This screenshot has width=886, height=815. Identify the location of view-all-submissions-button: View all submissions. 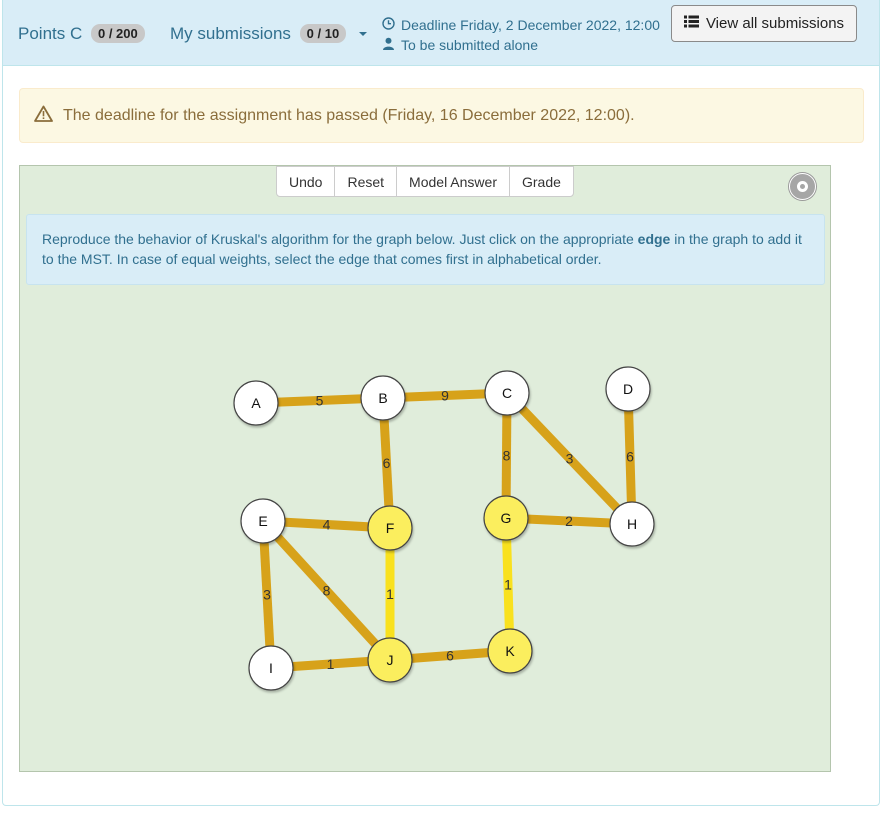
(764, 23).